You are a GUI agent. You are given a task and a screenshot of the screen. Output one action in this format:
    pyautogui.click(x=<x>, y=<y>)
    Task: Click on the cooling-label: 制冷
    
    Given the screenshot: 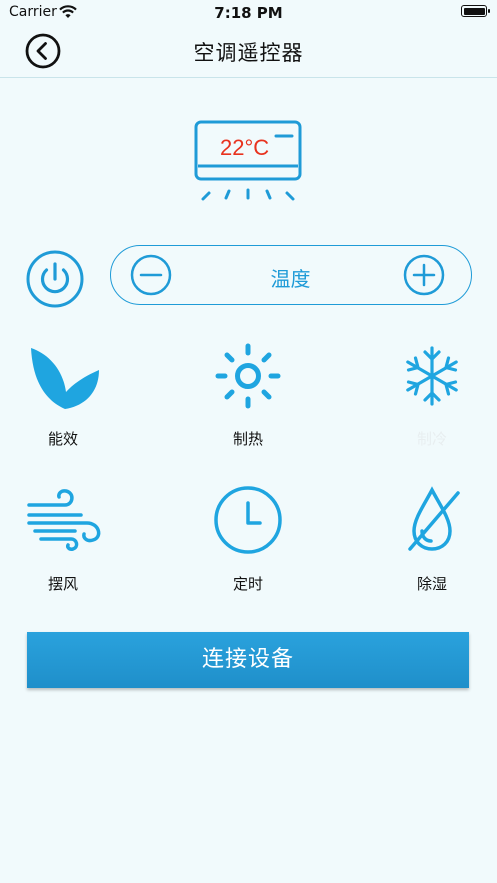 What is the action you would take?
    pyautogui.click(x=431, y=439)
    